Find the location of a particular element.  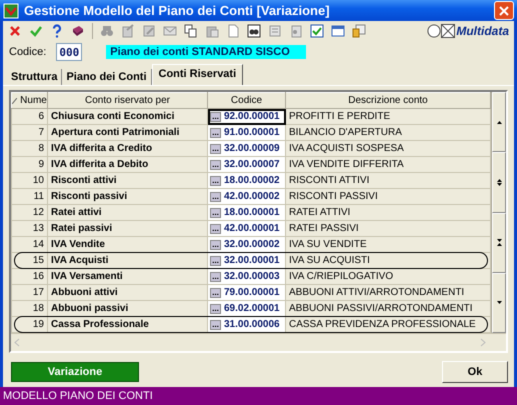

table-cell: 18 is located at coordinates (30, 308).